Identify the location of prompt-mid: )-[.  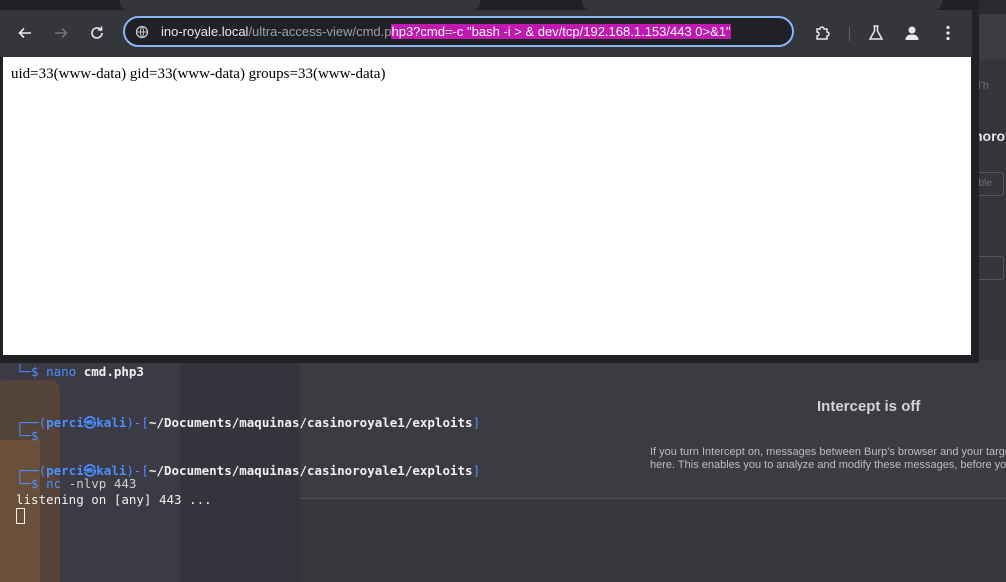
(137, 422).